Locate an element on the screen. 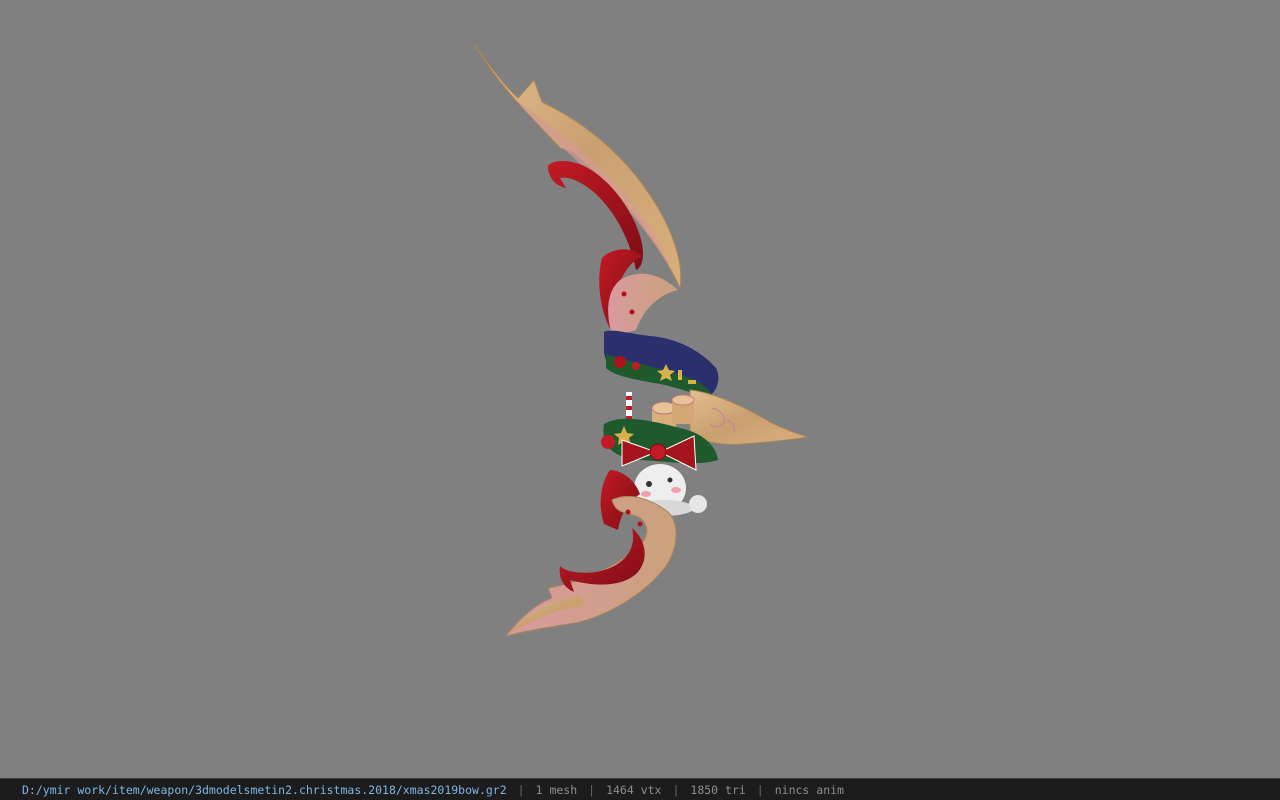 Image resolution: width=1280 pixels, height=800 pixels. holly-wreath is located at coordinates (661, 365).